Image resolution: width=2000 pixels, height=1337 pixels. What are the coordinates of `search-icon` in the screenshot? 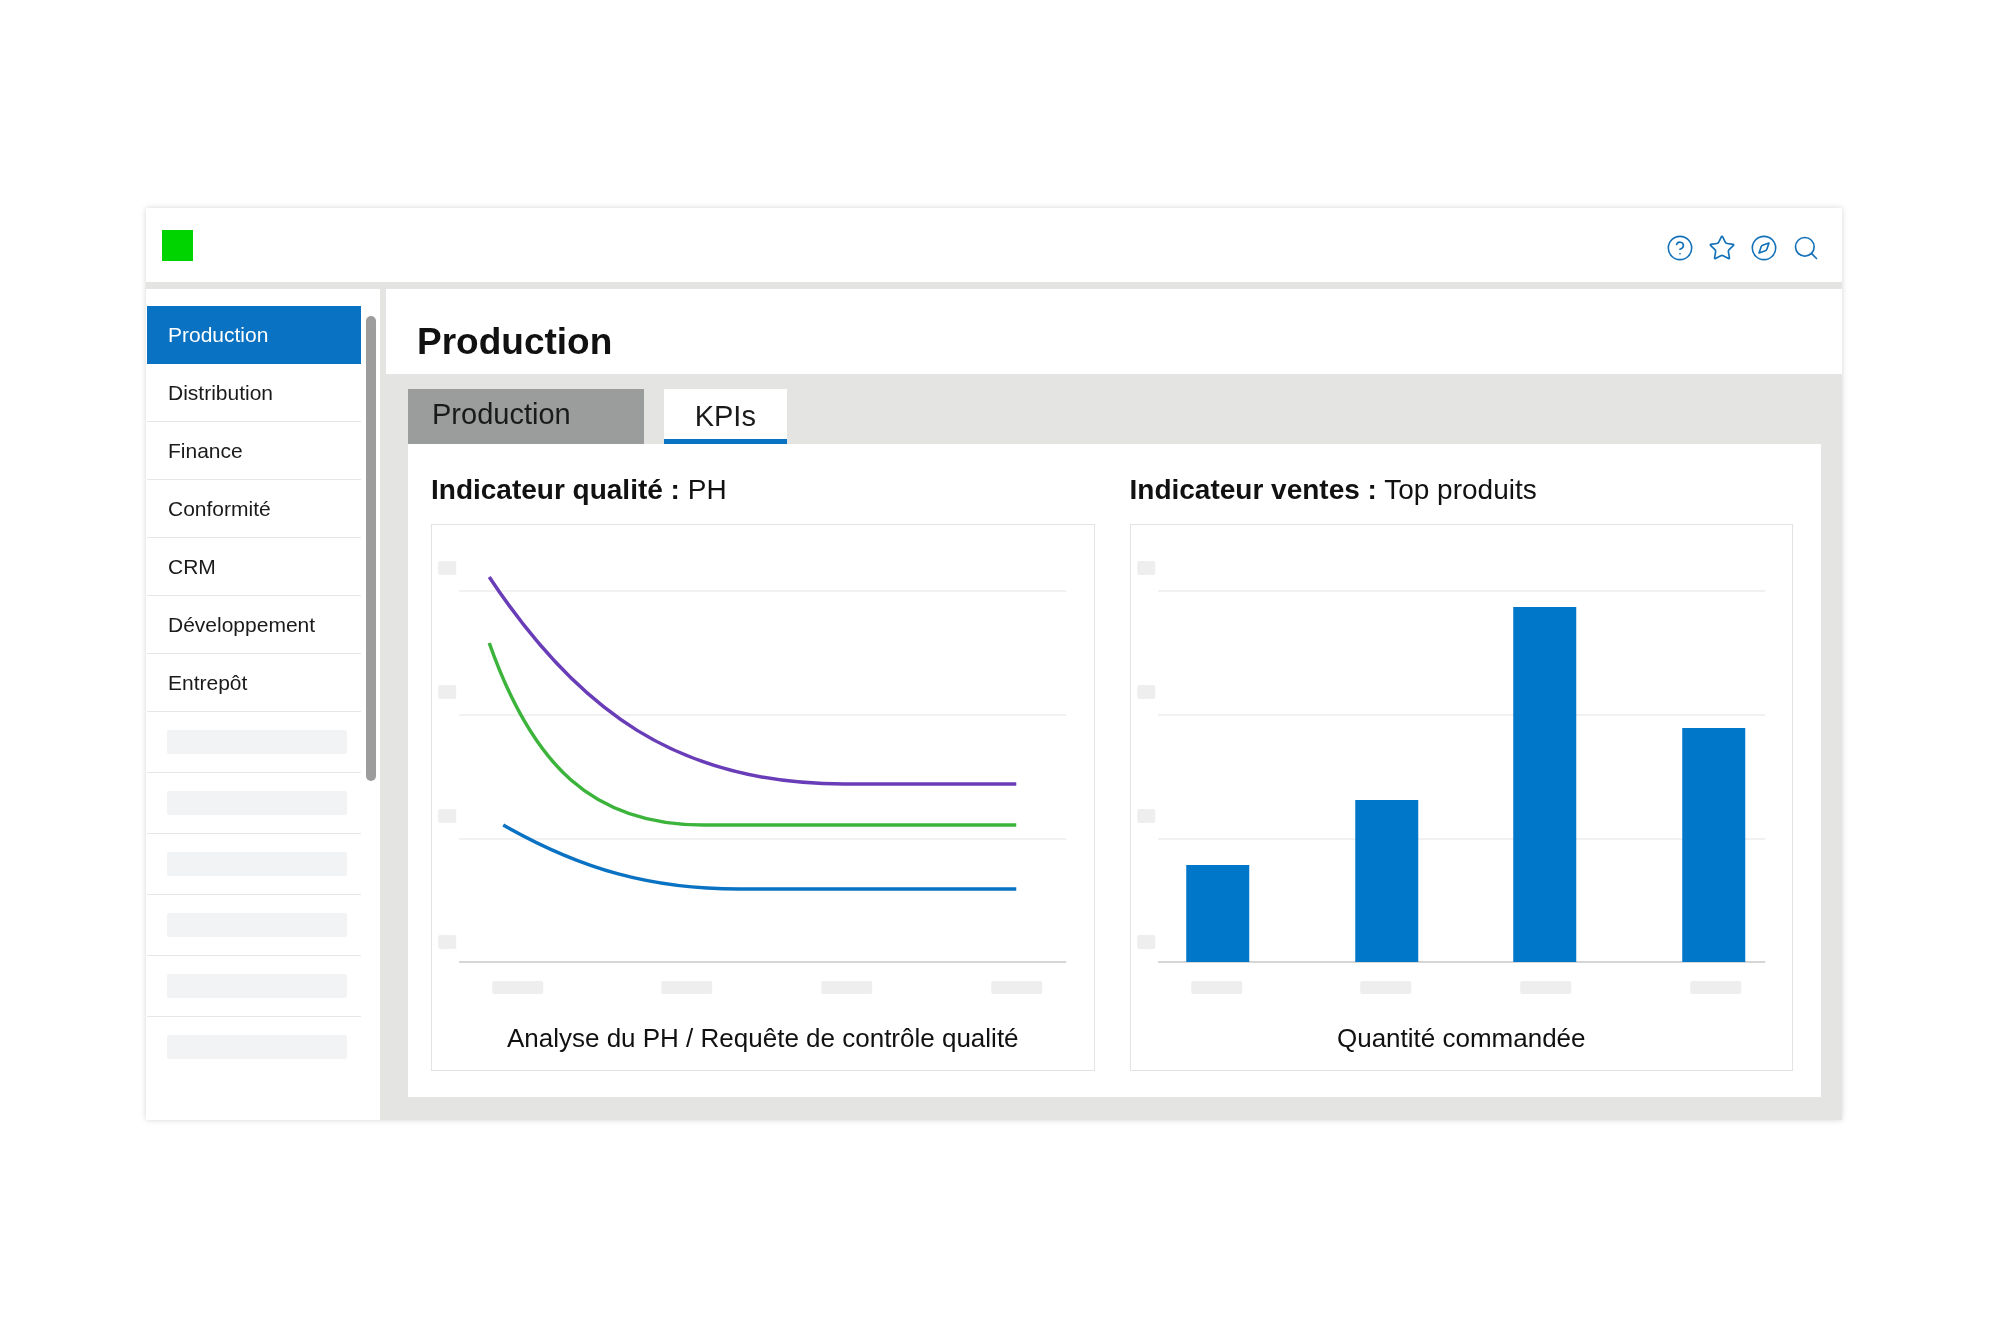 It's located at (1806, 248).